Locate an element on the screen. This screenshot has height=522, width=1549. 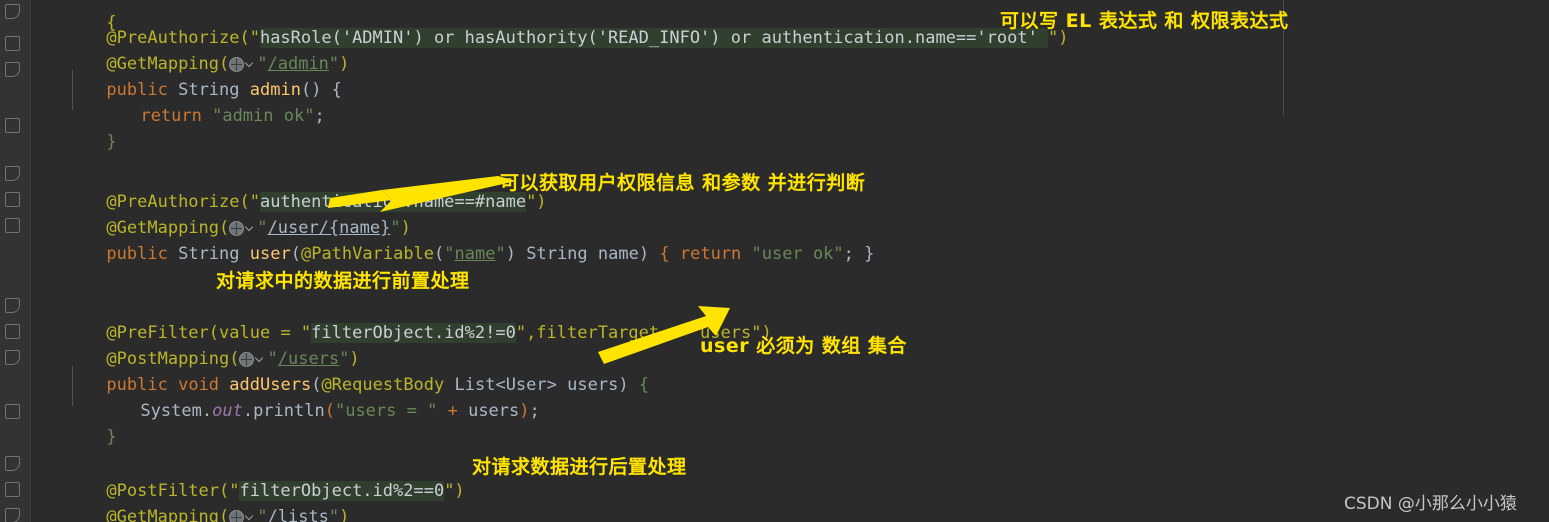
code-token-annotation: @PathVariable is located at coordinates (367, 254).